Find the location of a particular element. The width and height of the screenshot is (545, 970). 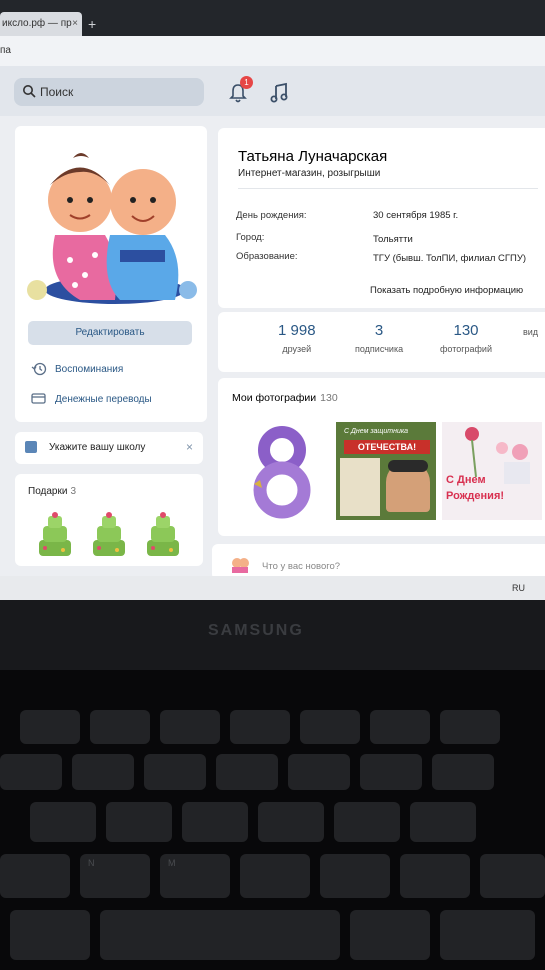

stat-label: подписчика is located at coordinates (379, 349).